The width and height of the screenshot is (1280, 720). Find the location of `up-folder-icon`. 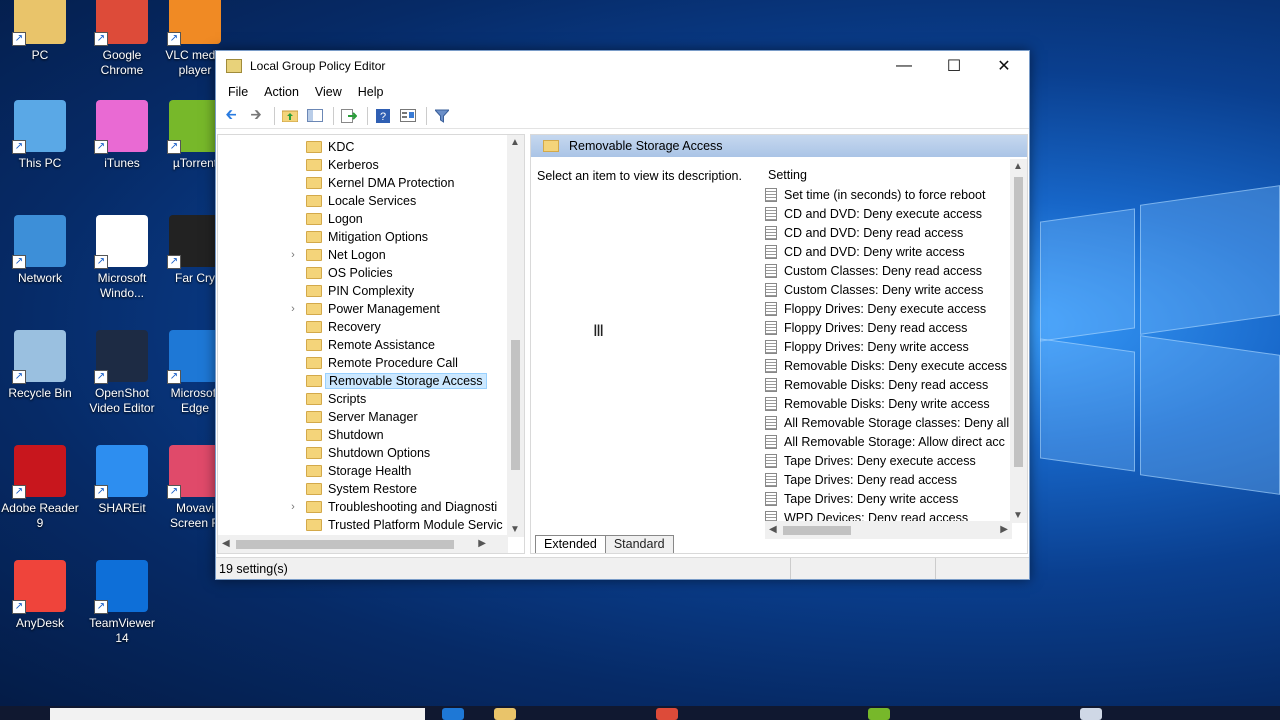

up-folder-icon is located at coordinates (290, 116).